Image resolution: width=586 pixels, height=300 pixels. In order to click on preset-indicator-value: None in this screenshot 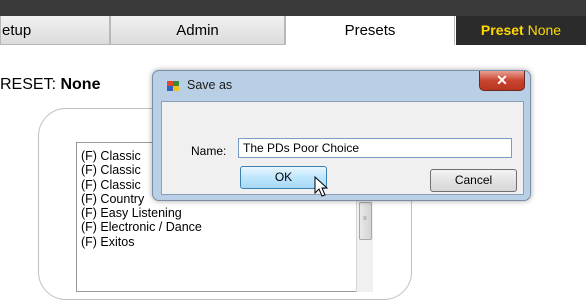, I will do `click(544, 30)`.